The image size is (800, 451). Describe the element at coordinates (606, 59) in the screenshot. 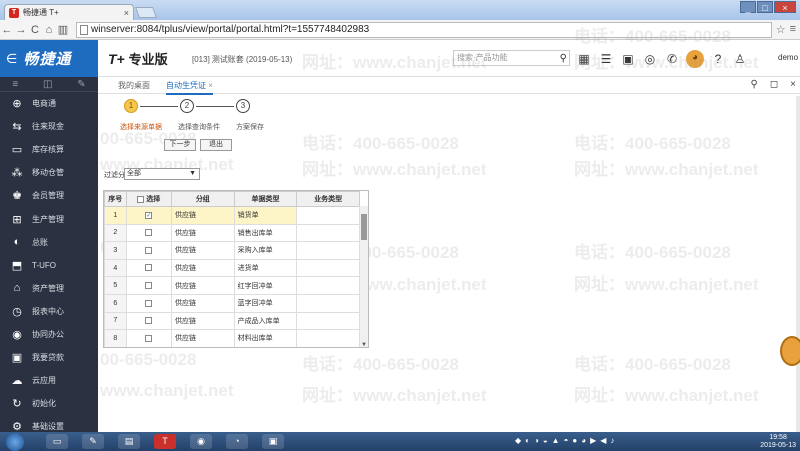

I see `list-icon: ☰` at that location.